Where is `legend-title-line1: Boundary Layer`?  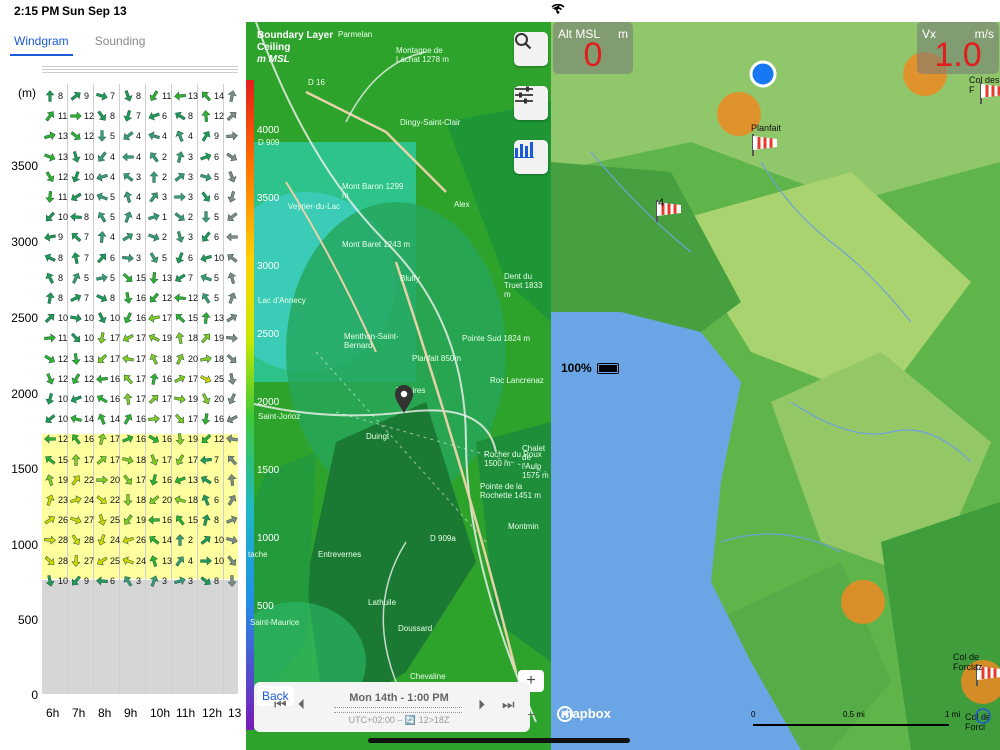 legend-title-line1: Boundary Layer is located at coordinates (295, 35).